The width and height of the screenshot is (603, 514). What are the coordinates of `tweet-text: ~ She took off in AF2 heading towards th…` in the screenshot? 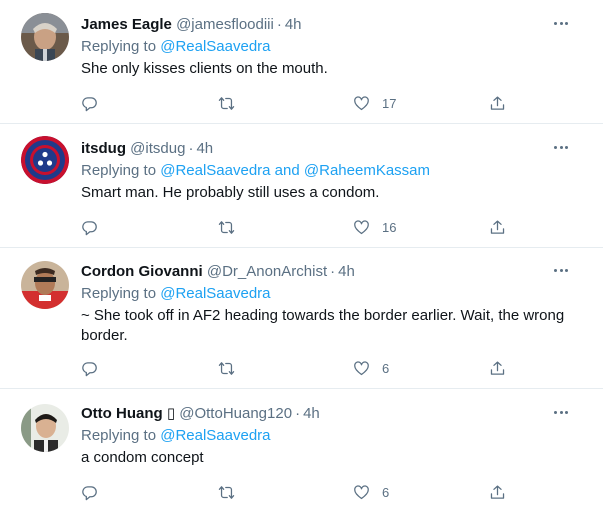 It's located at (323, 325).